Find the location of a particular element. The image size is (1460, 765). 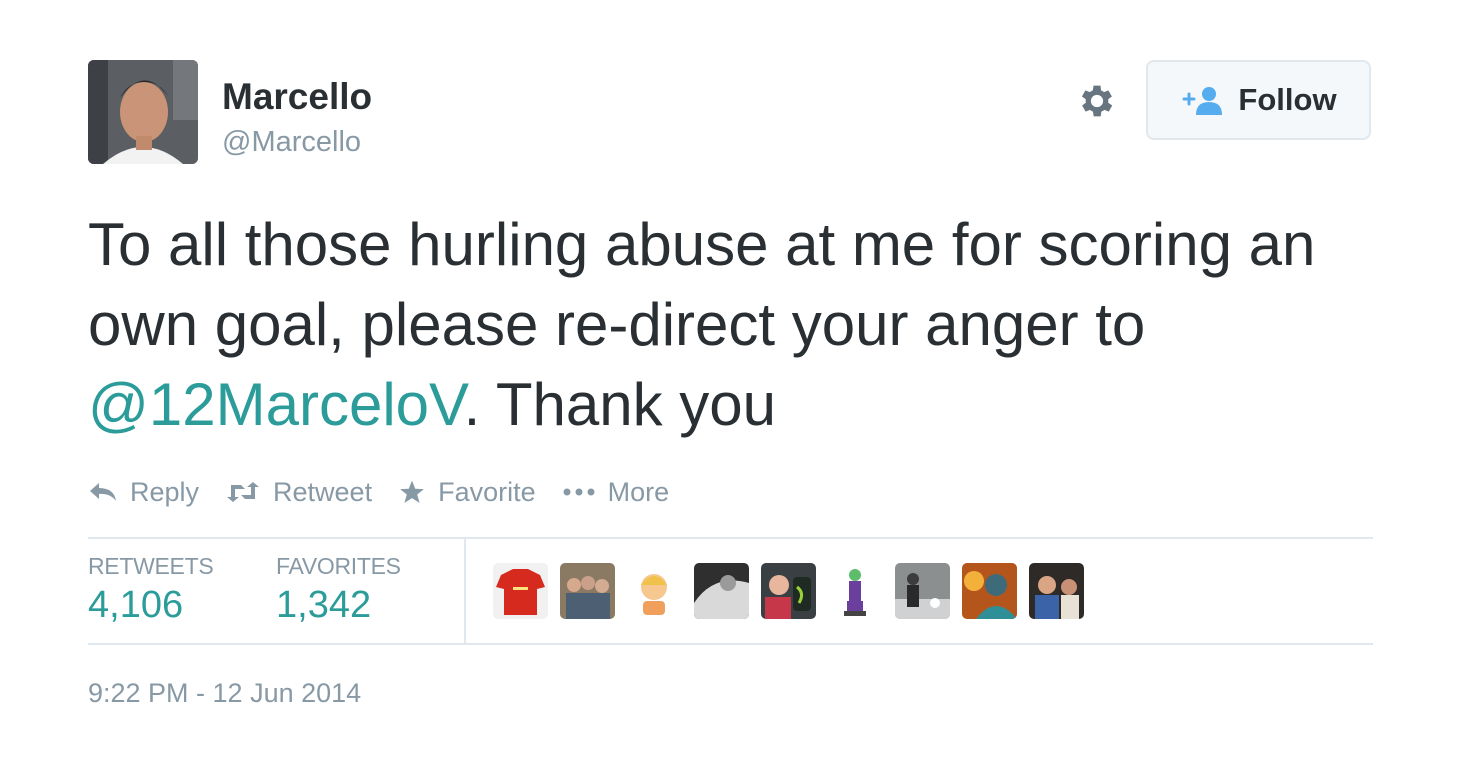

favorites-stat: FAVORITES 1,342 is located at coordinates (338, 590).